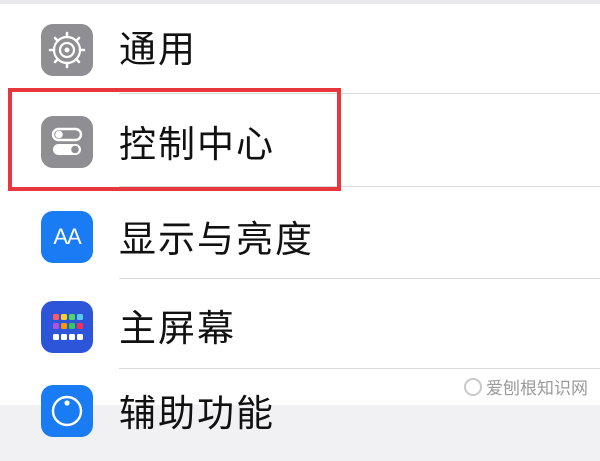  I want to click on settings-row-label: 通用, so click(158, 49).